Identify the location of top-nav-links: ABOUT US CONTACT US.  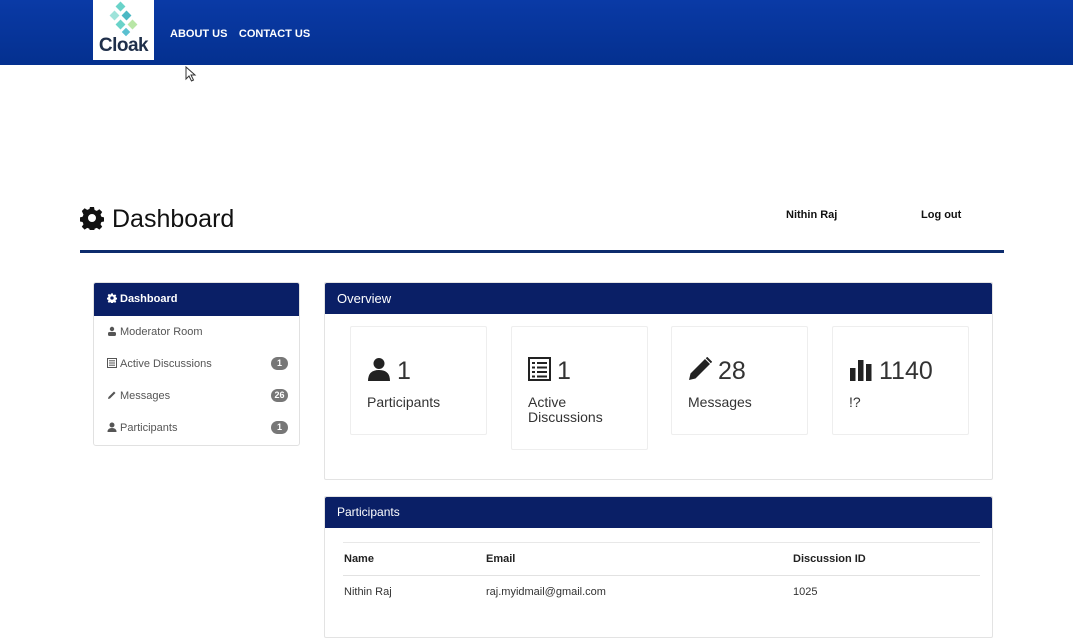
(243, 33).